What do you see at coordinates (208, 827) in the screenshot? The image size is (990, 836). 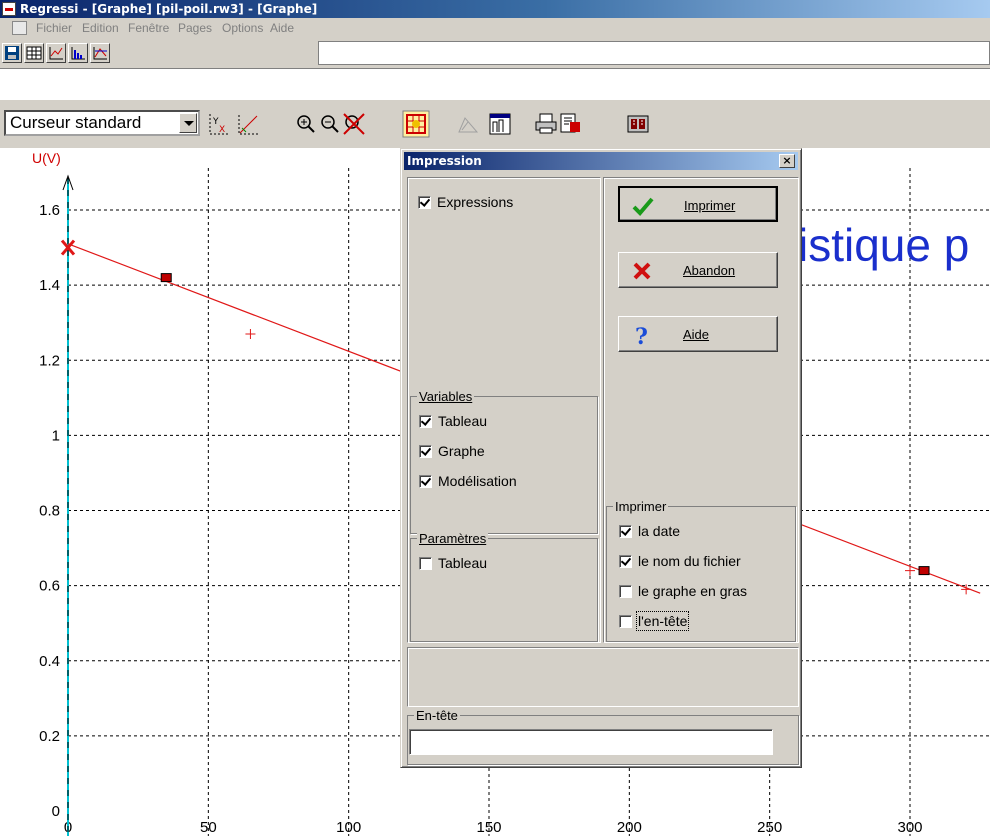 I see `x-tick-label: 50` at bounding box center [208, 827].